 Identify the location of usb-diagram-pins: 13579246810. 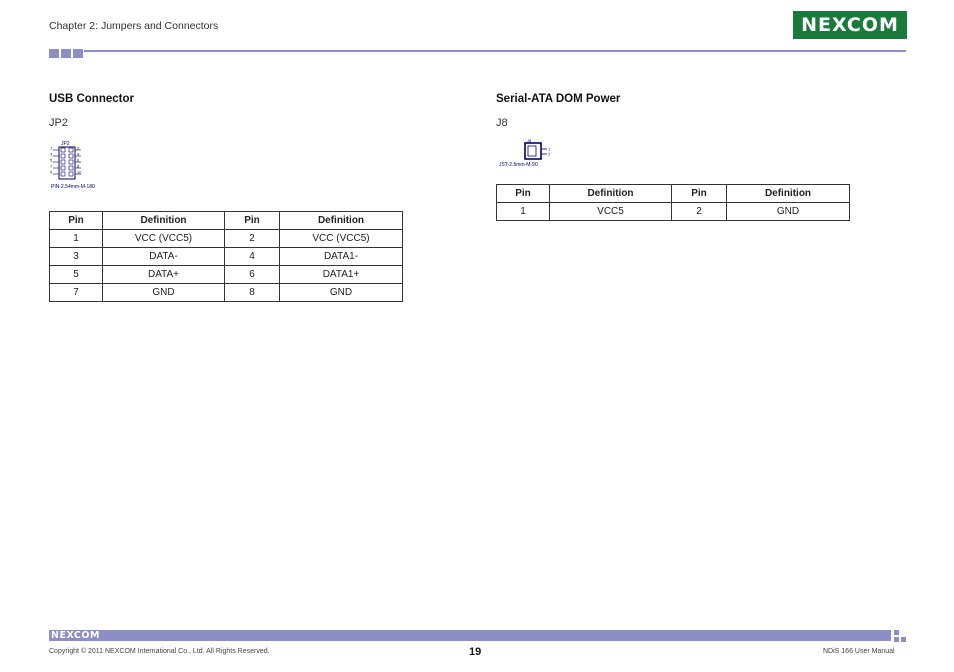
(66, 161).